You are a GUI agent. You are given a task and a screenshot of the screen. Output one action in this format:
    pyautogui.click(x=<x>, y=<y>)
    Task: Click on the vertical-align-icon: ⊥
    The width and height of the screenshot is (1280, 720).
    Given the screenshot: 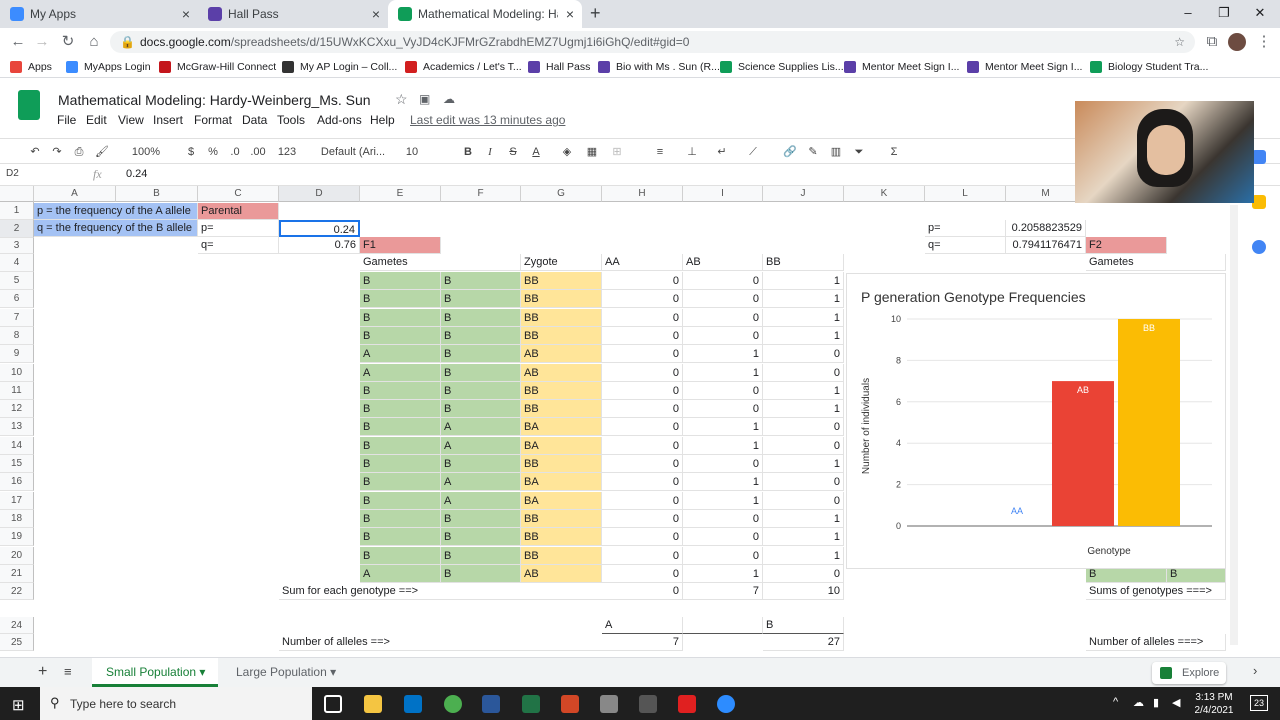 What is the action you would take?
    pyautogui.click(x=692, y=152)
    